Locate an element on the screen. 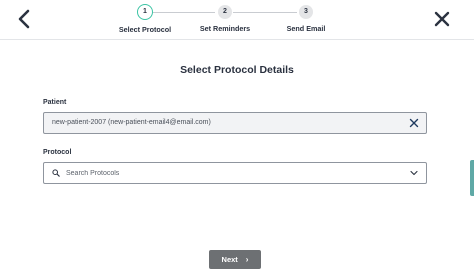  step-send-email: 3 Send Email is located at coordinates (306, 18).